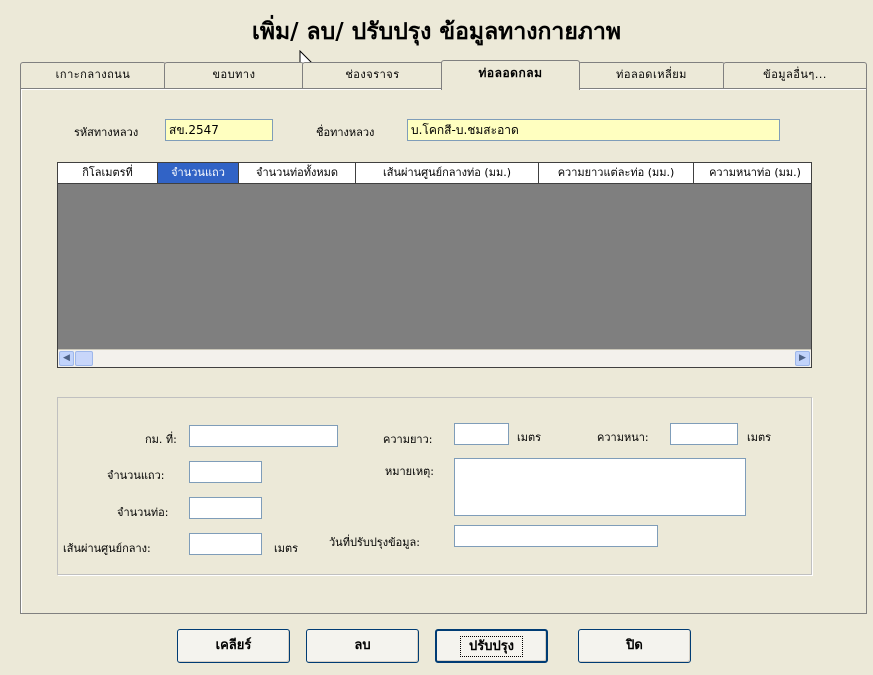  I want to click on road-name-field: บ.โคกสี-บ.ชมสะอาด, so click(593, 130).